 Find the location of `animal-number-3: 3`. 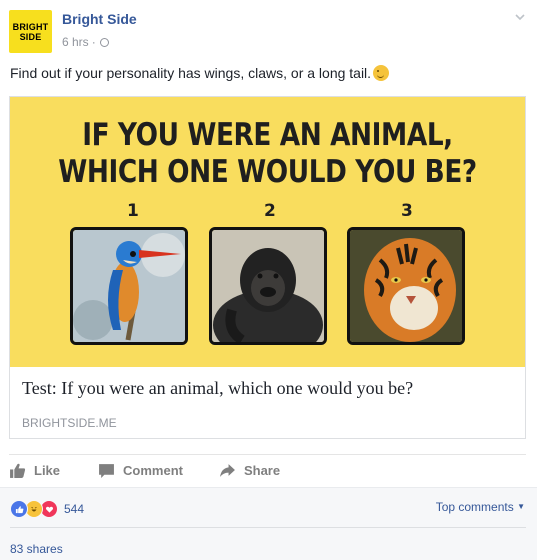

animal-number-3: 3 is located at coordinates (407, 211).